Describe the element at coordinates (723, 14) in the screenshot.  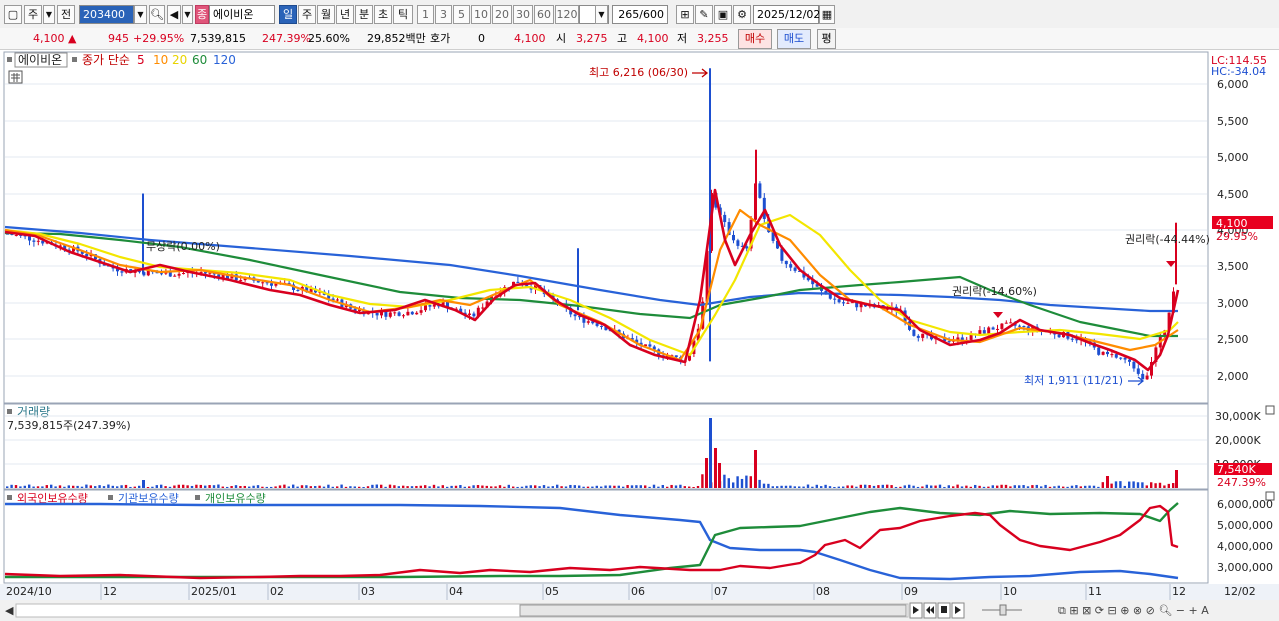
I see `save-icon: ▣` at that location.